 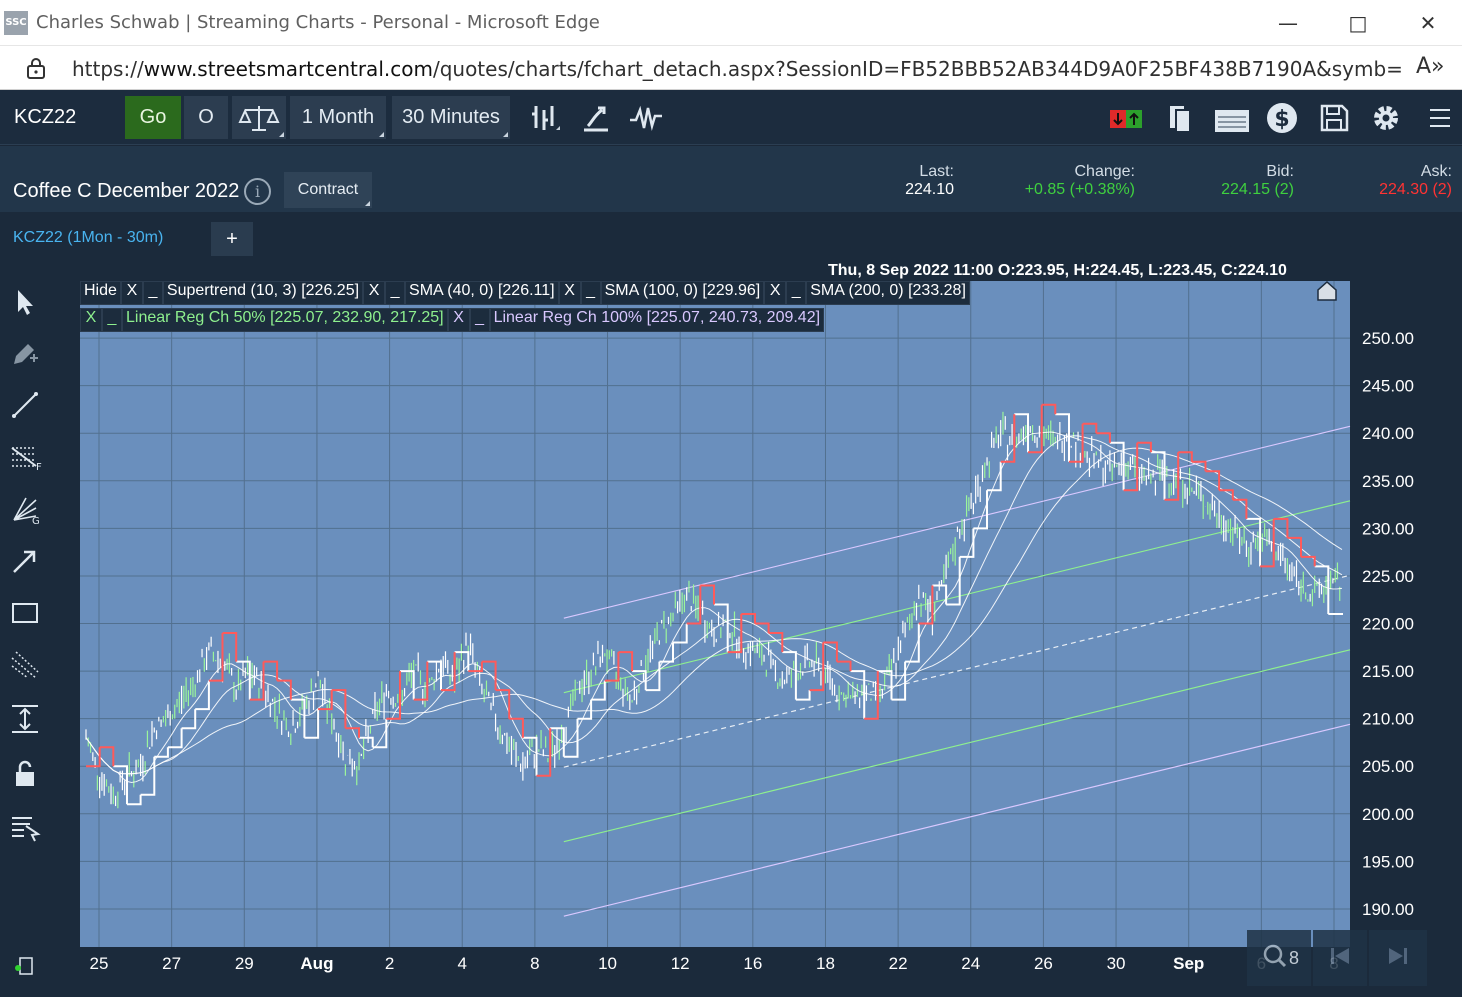 What do you see at coordinates (1340, 958) in the screenshot?
I see `scroll-to-start-button` at bounding box center [1340, 958].